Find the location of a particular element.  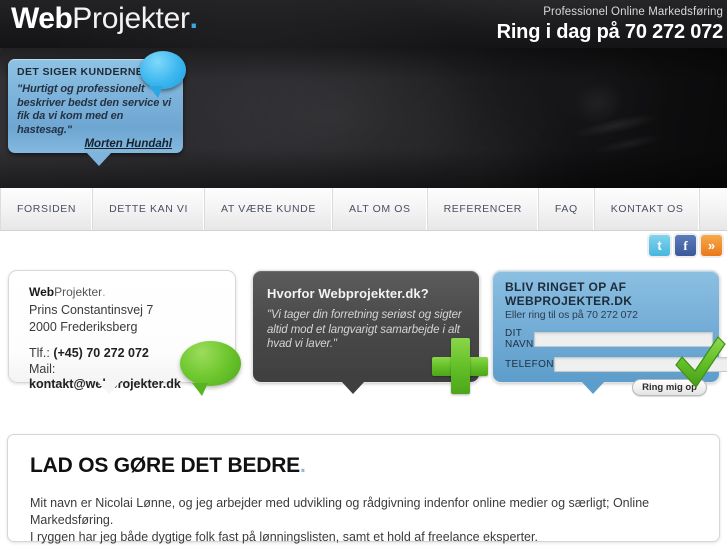

speech-bubble-icon is located at coordinates (163, 74).